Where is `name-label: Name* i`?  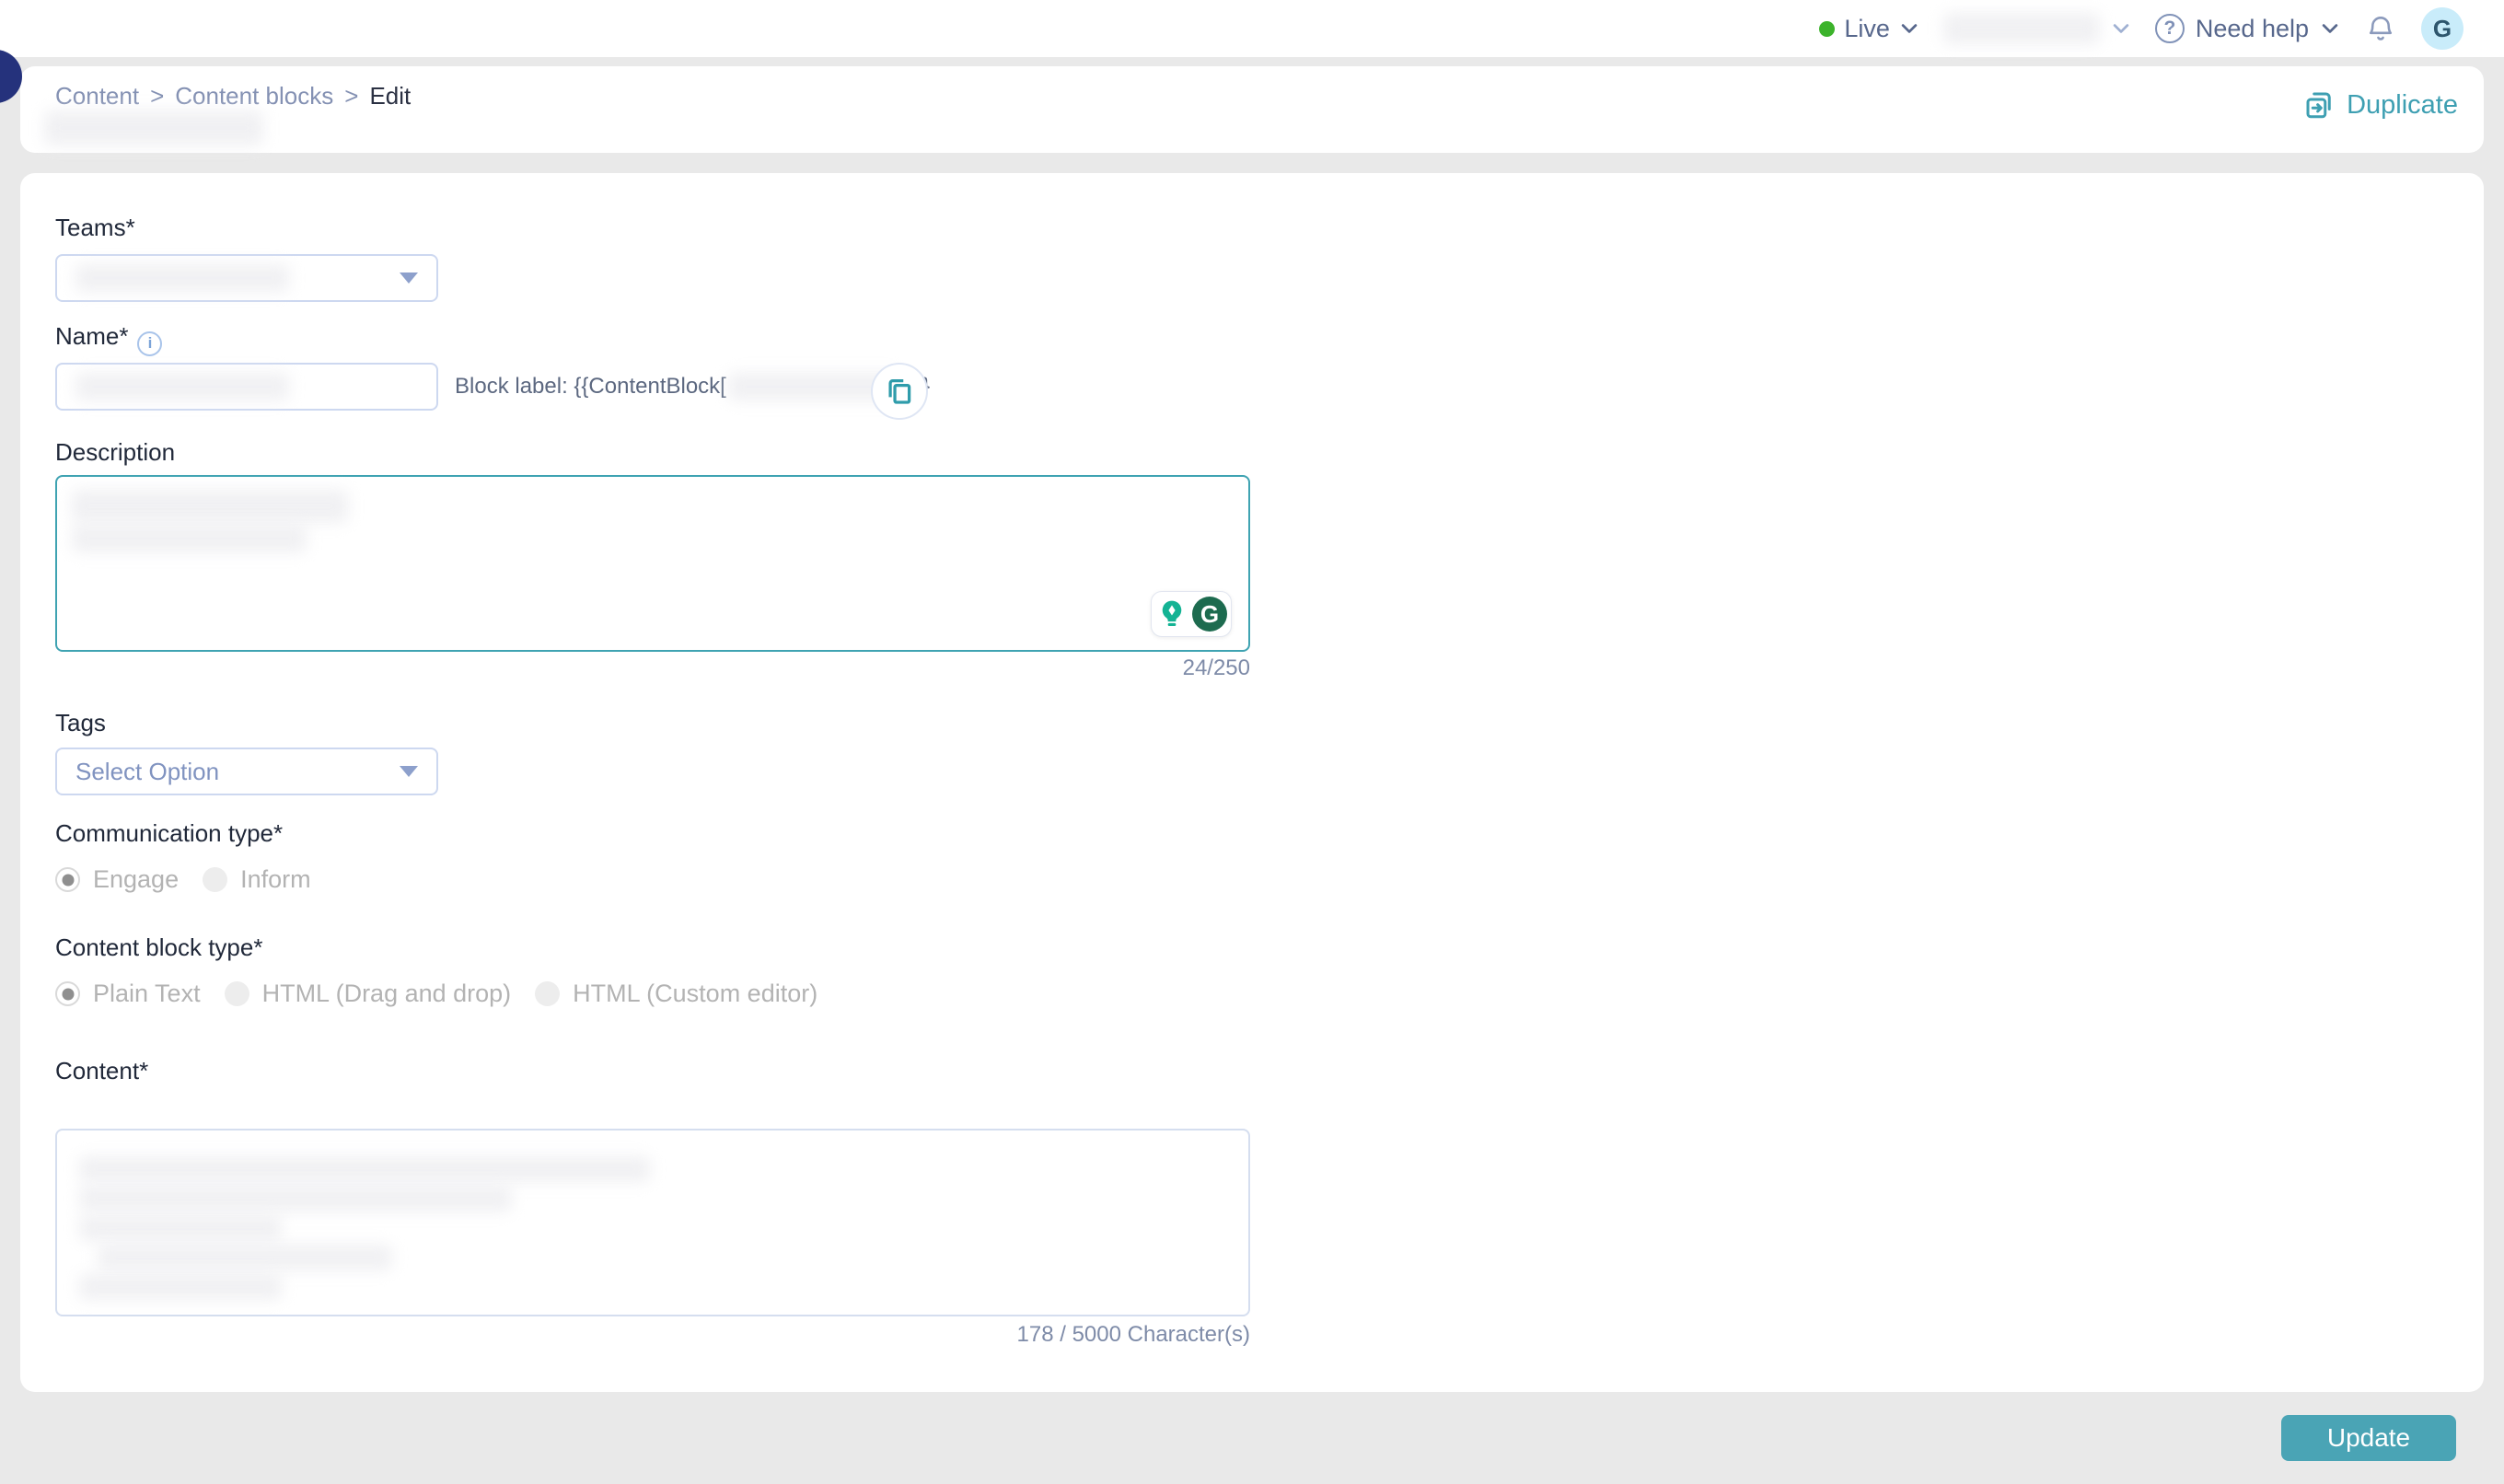
name-label: Name* i is located at coordinates (109, 339).